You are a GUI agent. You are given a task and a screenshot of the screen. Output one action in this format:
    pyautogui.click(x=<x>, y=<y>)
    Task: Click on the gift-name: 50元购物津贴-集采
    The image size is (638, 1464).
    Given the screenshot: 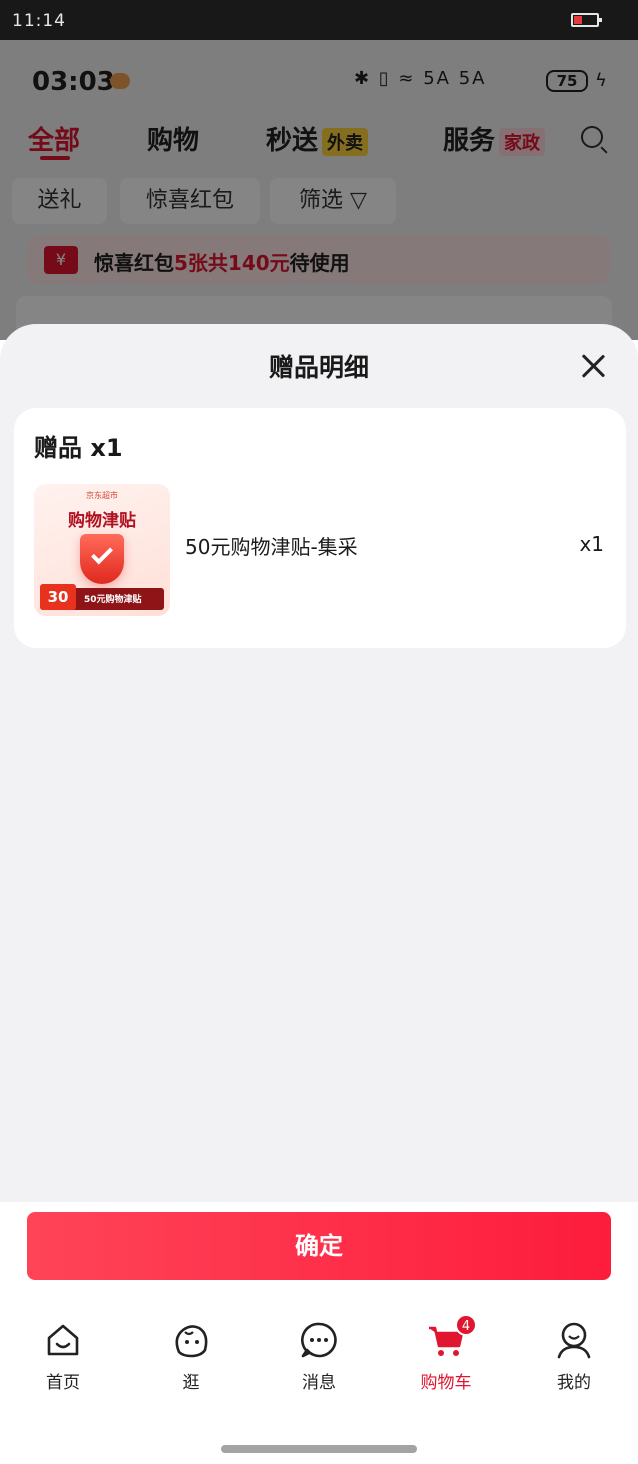 What is the action you would take?
    pyautogui.click(x=271, y=545)
    